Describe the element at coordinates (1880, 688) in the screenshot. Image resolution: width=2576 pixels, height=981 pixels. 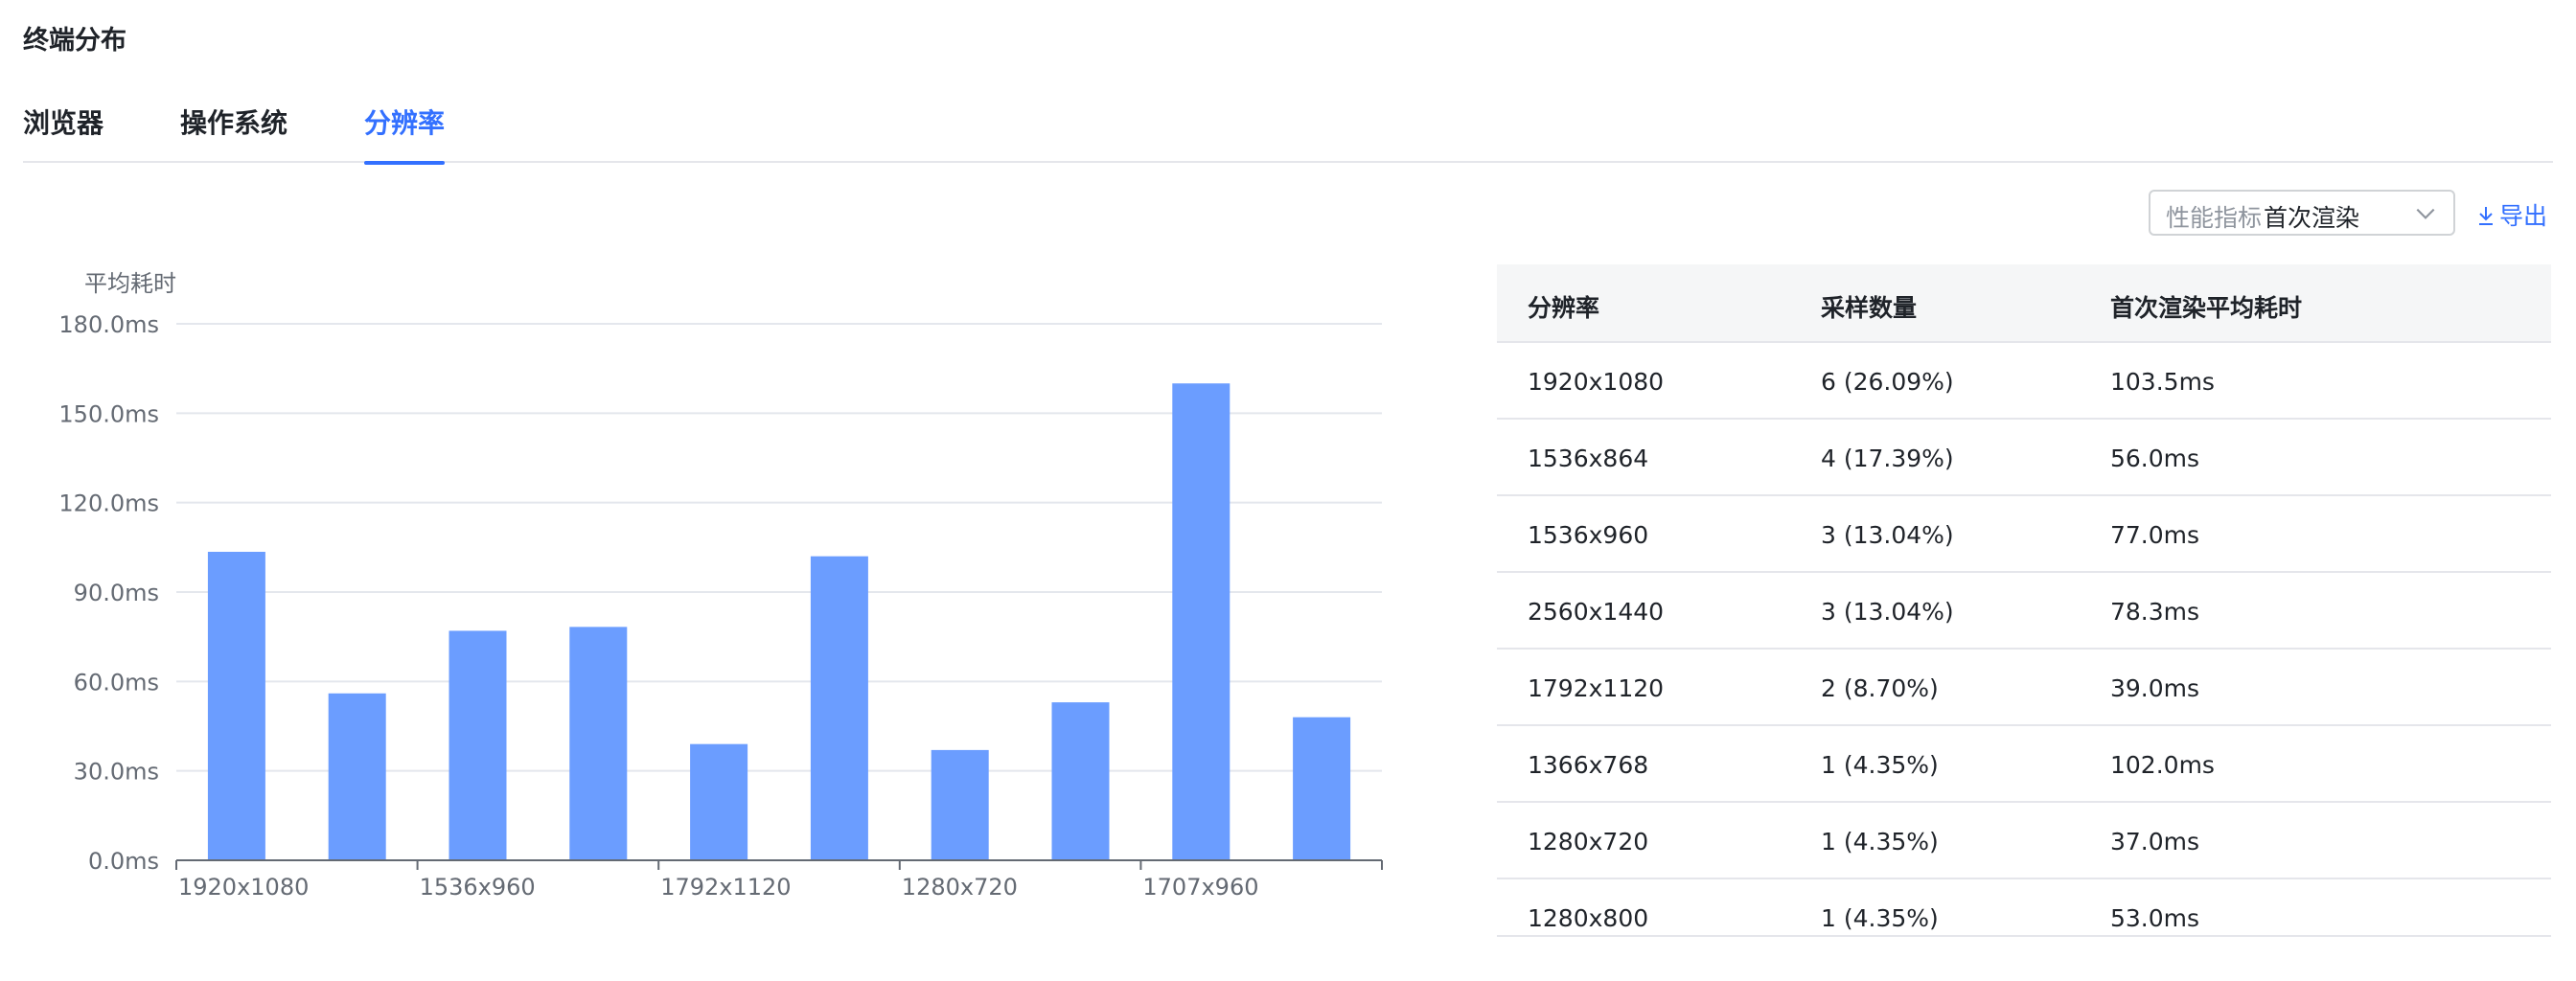
I see `cell-sample-count: 2 (8.70%)` at that location.